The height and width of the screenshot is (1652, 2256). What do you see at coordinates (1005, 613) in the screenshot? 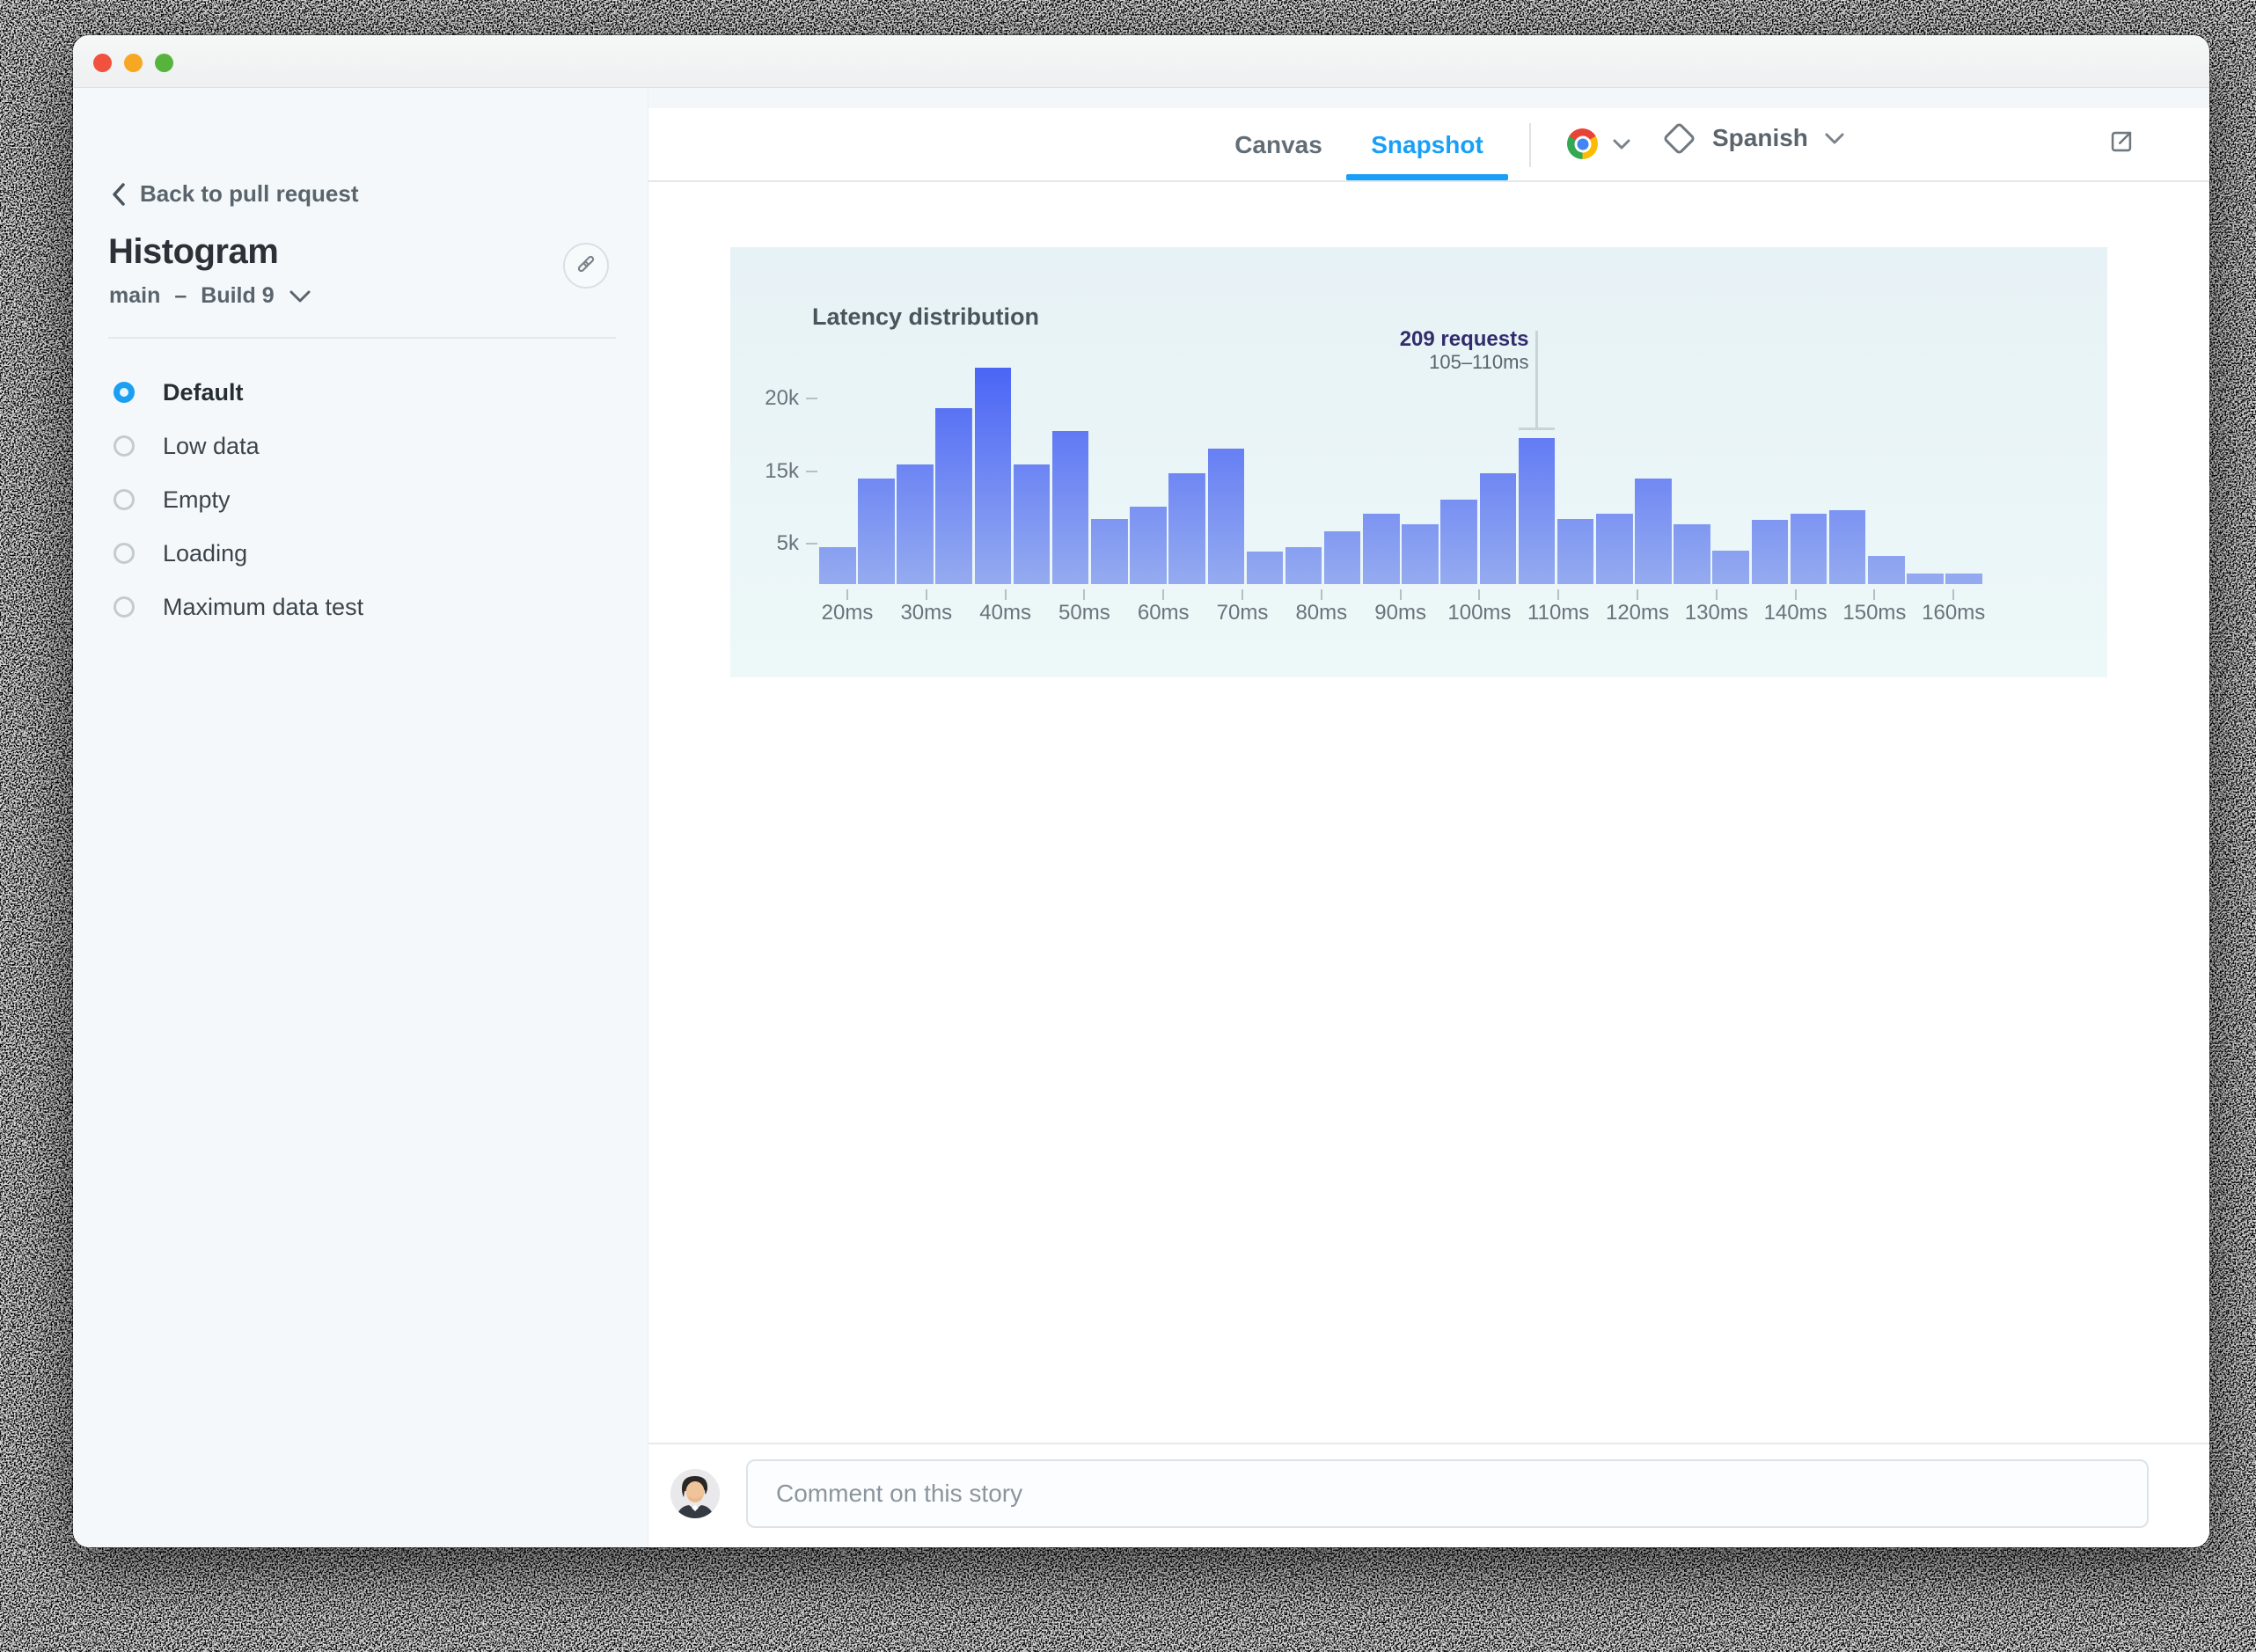
I see `x-axis-tick-label: 40ms` at bounding box center [1005, 613].